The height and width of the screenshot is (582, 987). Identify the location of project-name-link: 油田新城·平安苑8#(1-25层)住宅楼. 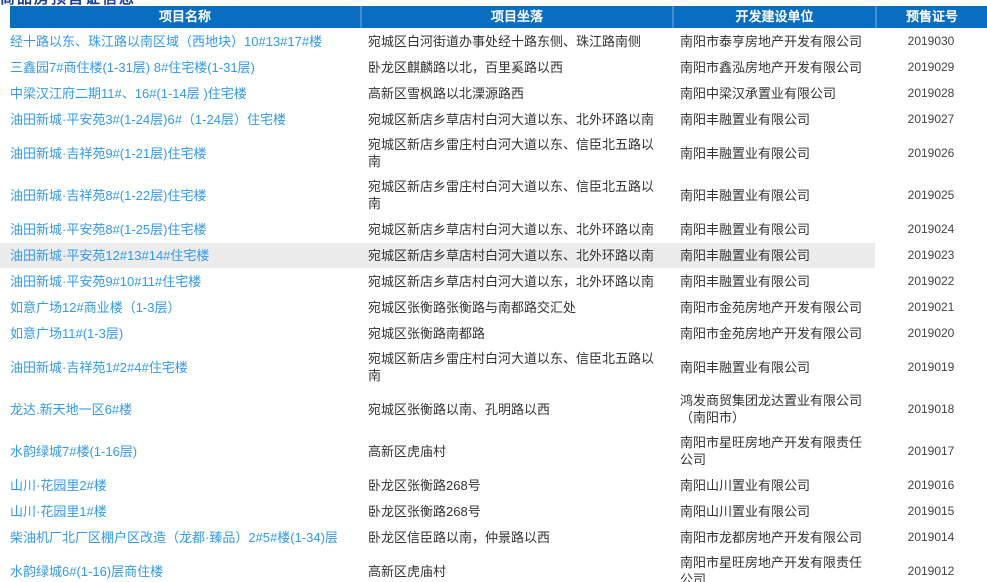
(108, 229).